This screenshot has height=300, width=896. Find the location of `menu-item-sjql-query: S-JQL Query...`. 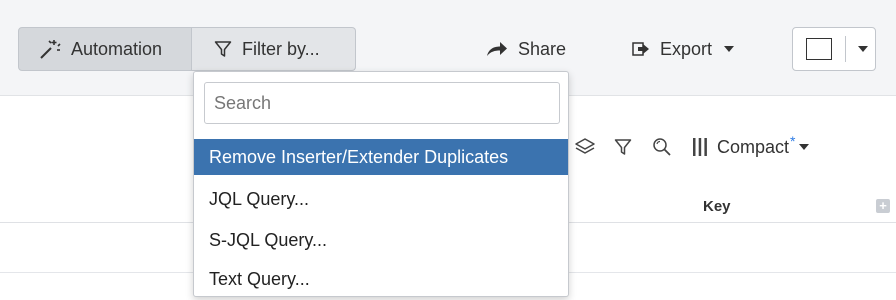

menu-item-sjql-query: S-JQL Query... is located at coordinates (381, 240).